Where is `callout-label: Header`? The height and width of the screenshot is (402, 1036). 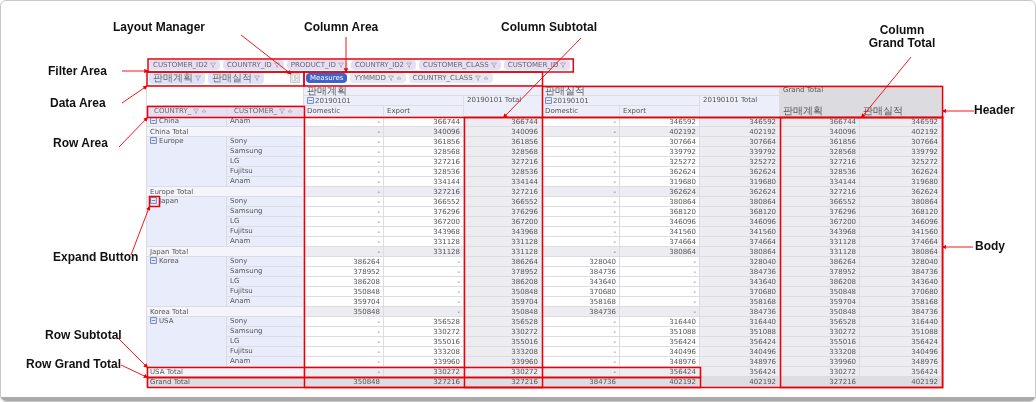 callout-label: Header is located at coordinates (994, 110).